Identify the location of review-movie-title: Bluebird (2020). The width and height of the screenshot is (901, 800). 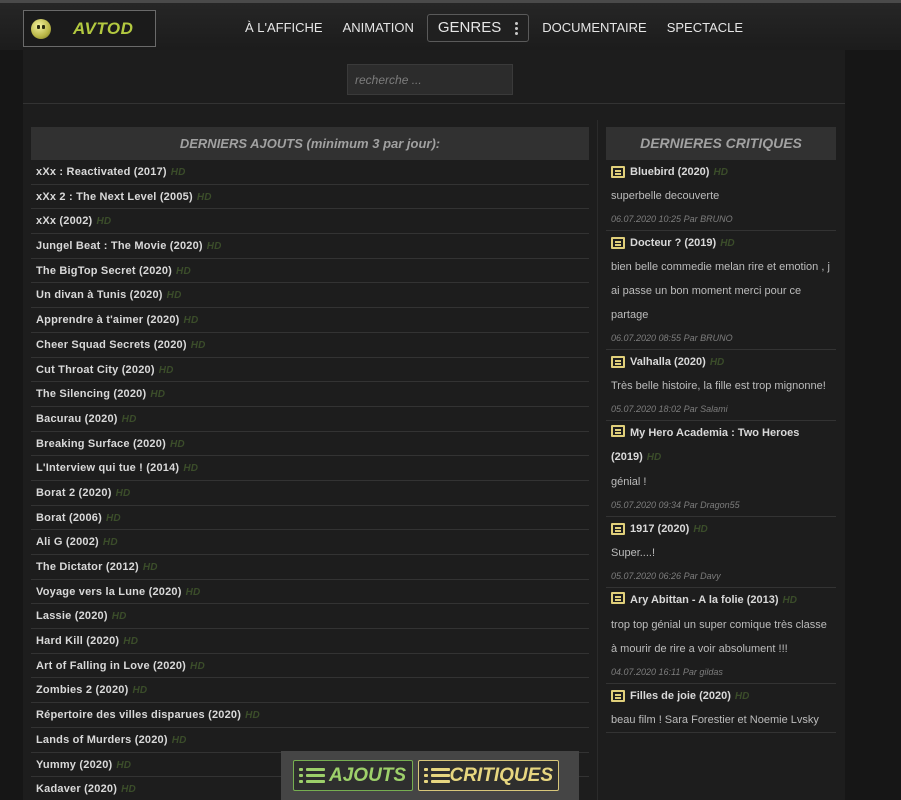
(669, 172).